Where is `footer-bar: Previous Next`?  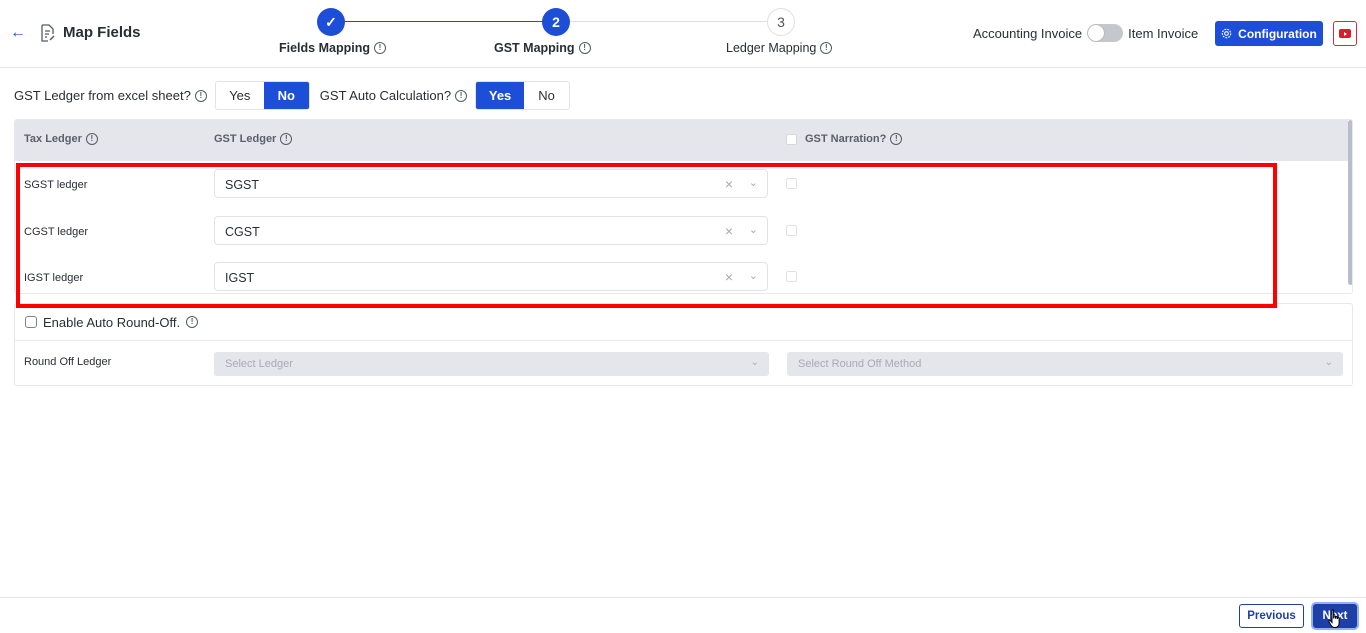 footer-bar: Previous Next is located at coordinates (683, 615).